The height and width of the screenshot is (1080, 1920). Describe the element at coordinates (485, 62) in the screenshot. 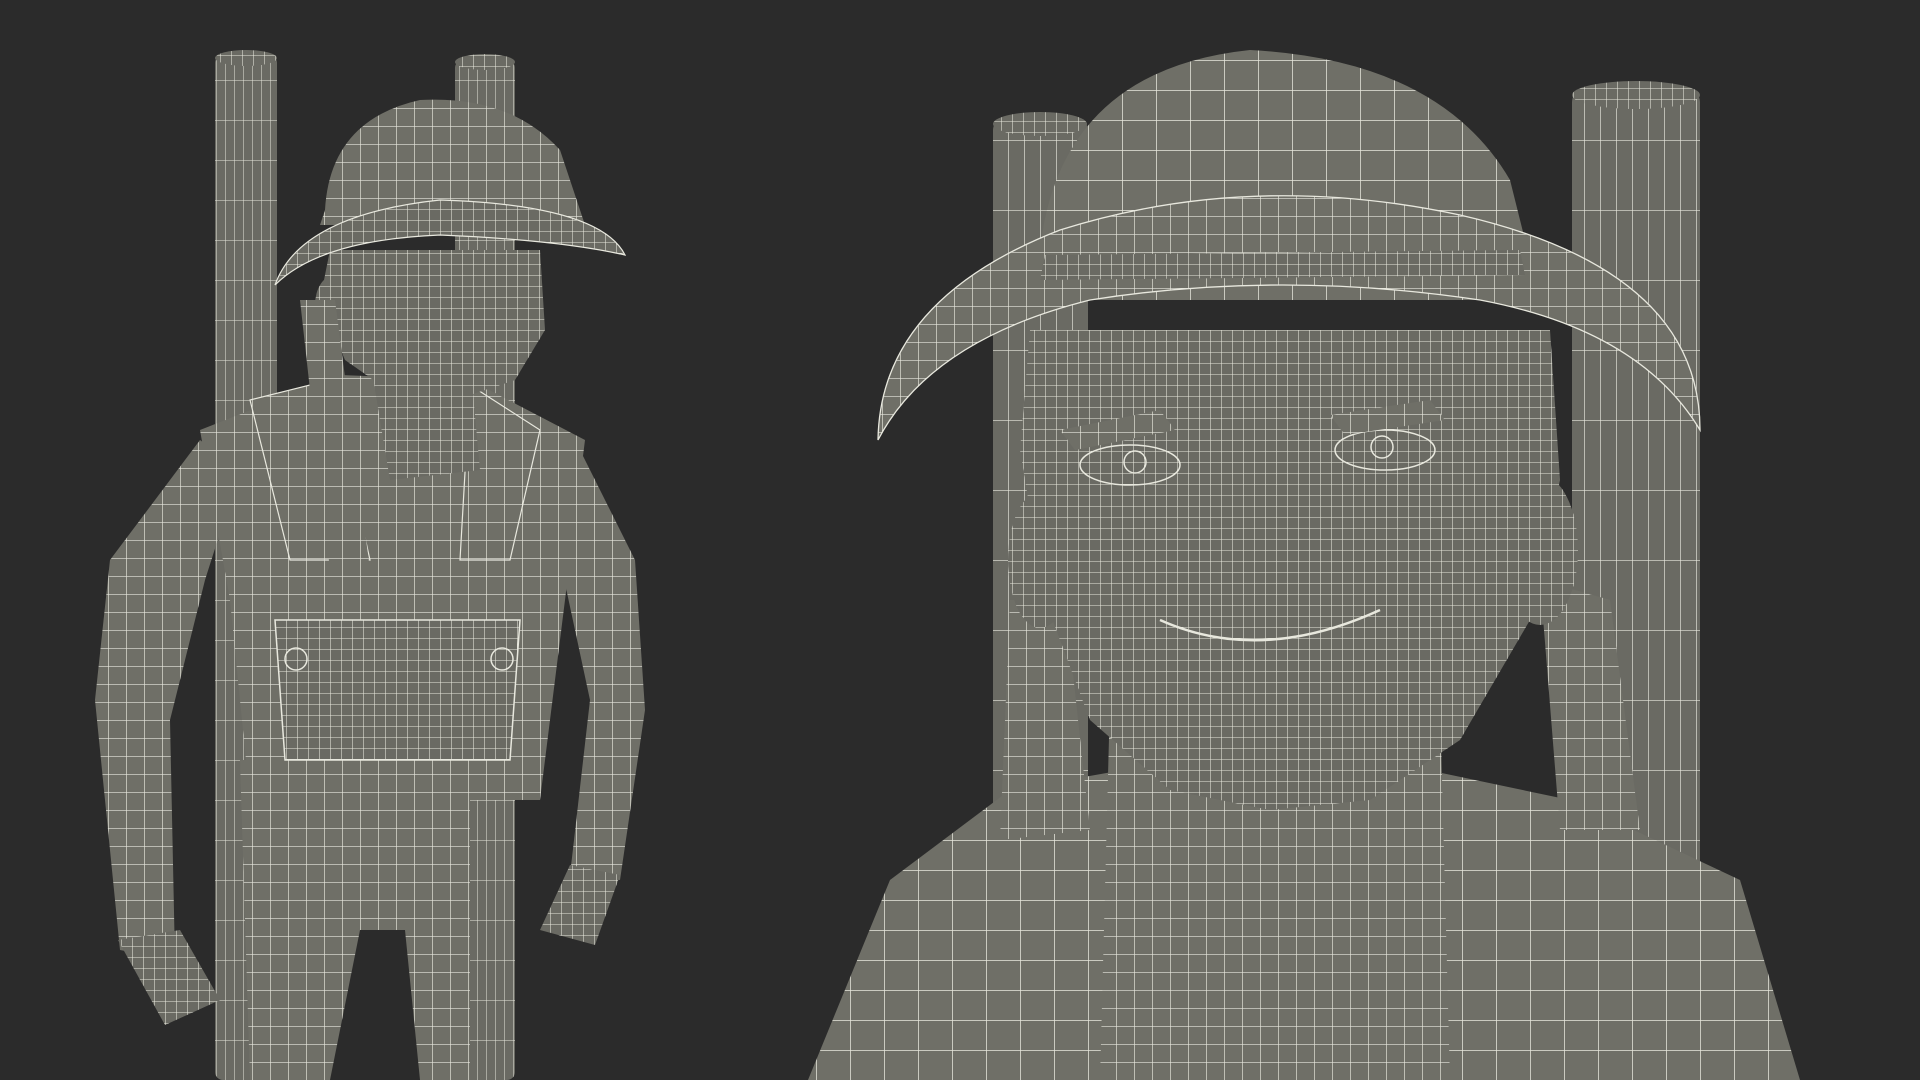

I see `right-stilt-cap` at that location.